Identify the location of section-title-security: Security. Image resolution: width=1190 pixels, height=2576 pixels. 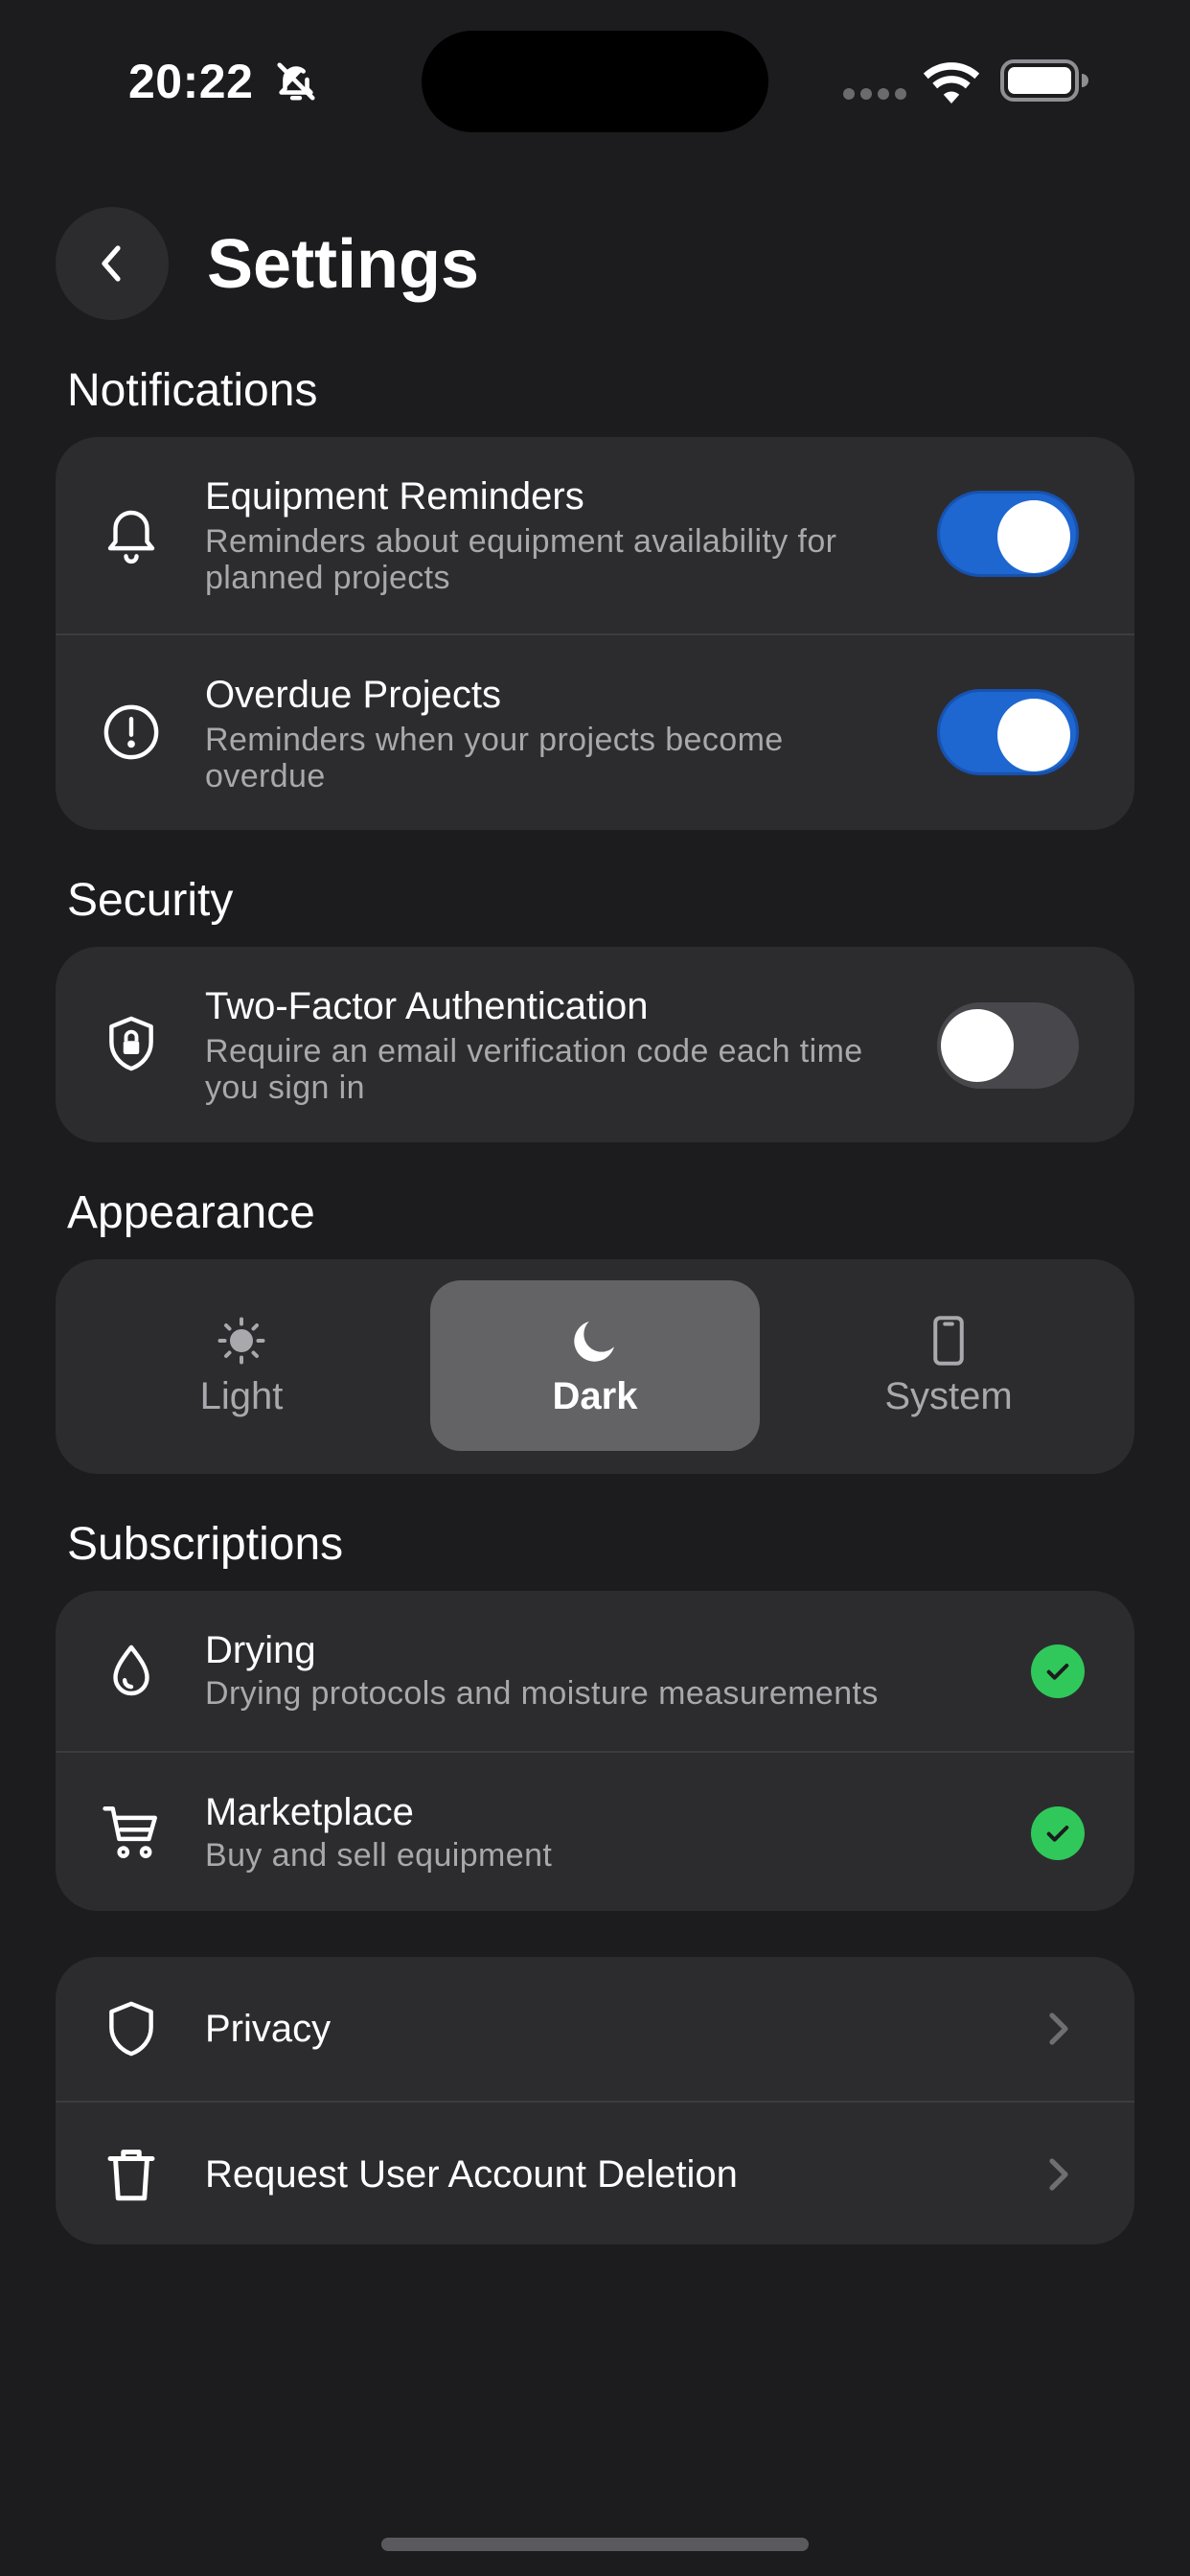
(151, 900).